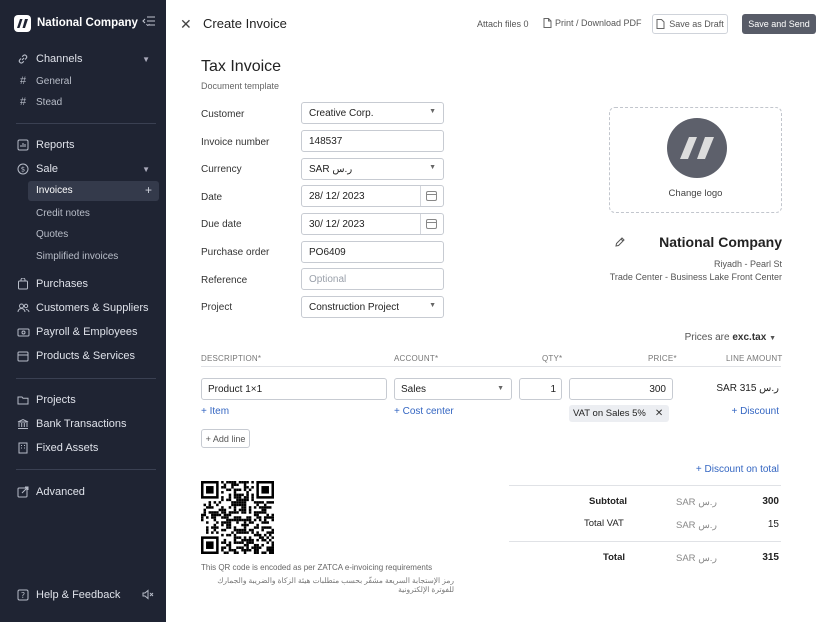  What do you see at coordinates (241, 66) in the screenshot?
I see `document-title: Tax Invoice` at bounding box center [241, 66].